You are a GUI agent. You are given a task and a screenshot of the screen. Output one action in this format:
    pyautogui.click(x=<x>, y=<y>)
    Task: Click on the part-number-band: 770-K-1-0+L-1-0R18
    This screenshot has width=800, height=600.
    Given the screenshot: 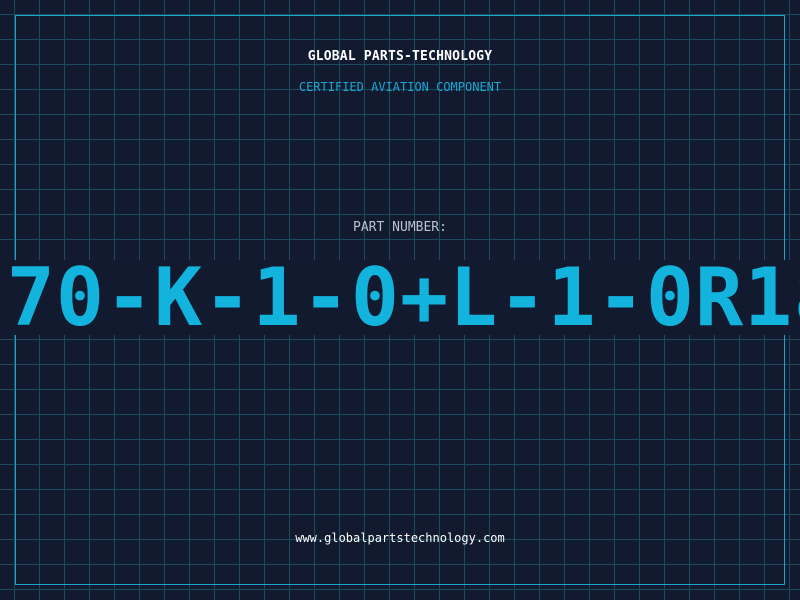 What is the action you would take?
    pyautogui.click(x=400, y=297)
    